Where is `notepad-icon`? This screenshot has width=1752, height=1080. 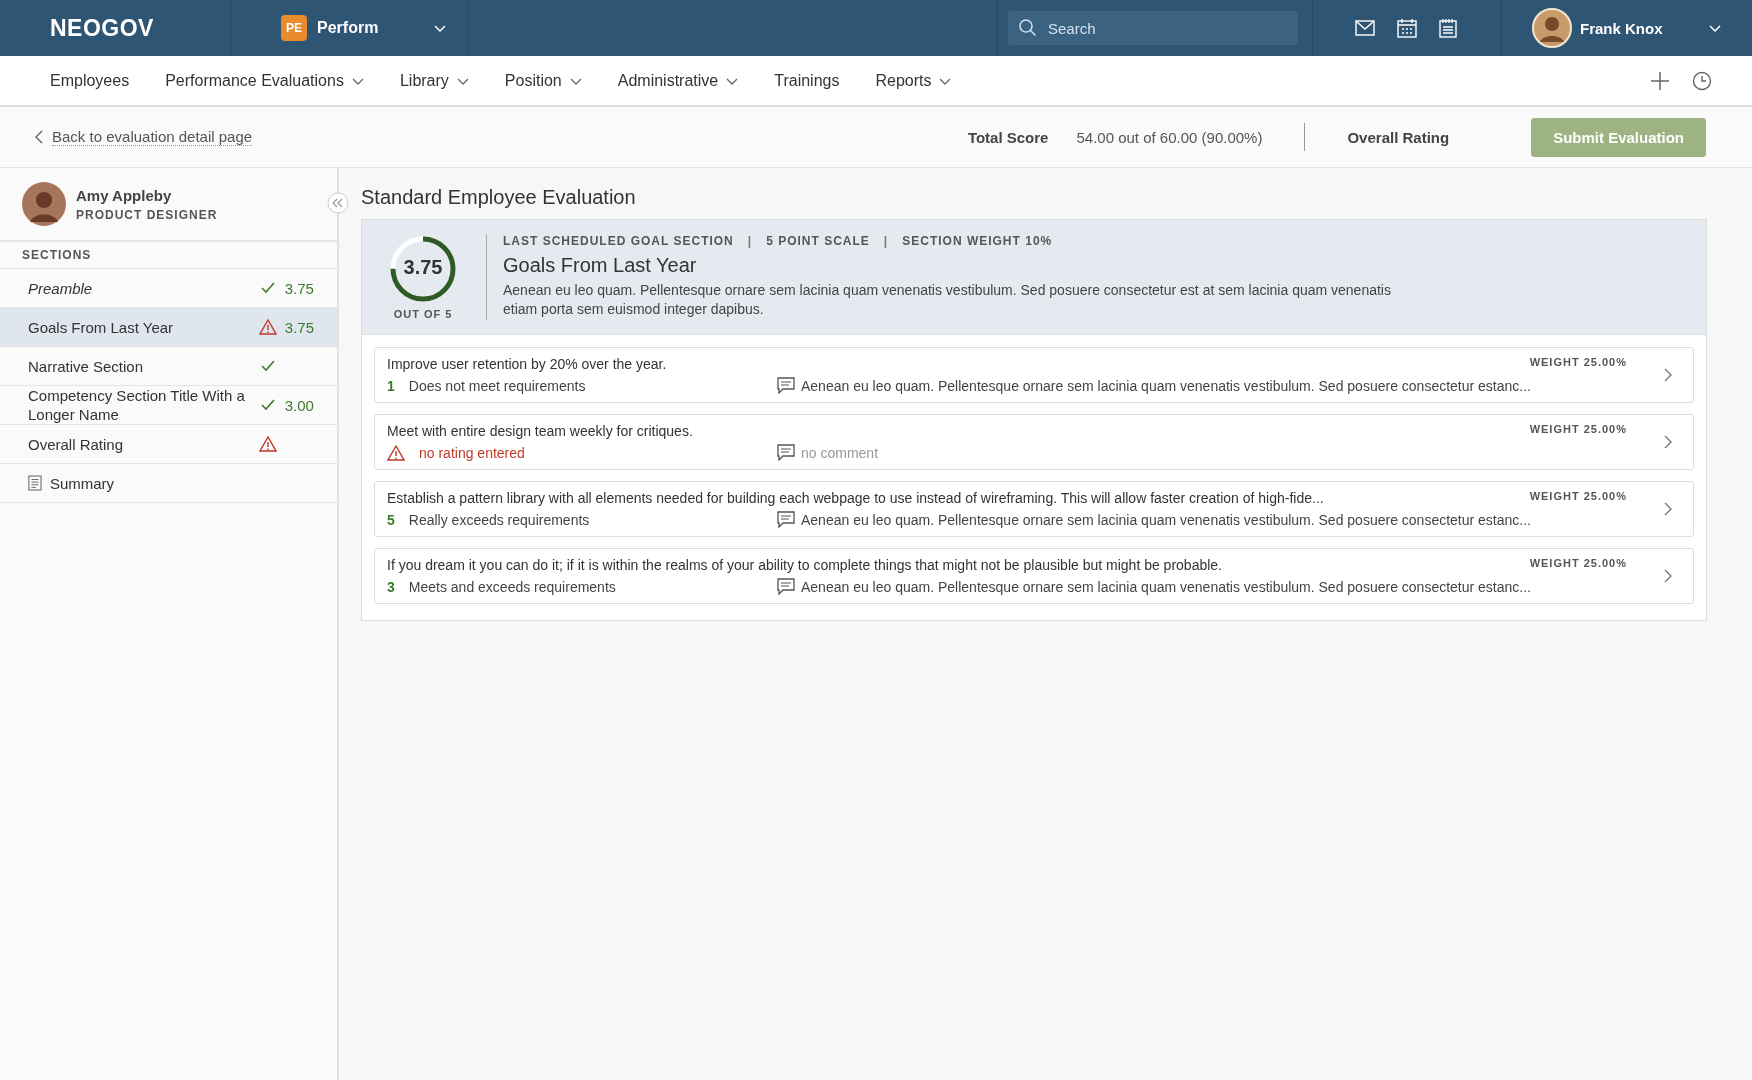 notepad-icon is located at coordinates (1448, 28).